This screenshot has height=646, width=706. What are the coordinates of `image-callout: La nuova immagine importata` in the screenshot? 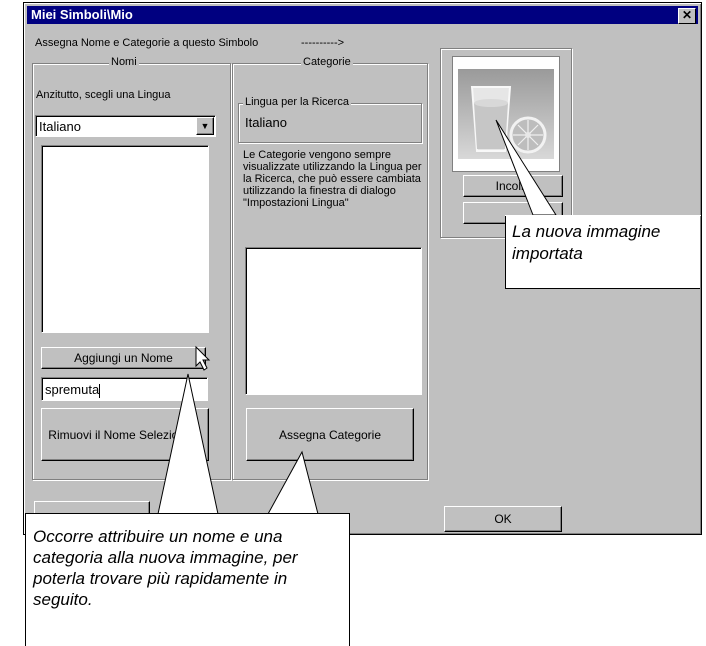 It's located at (602, 252).